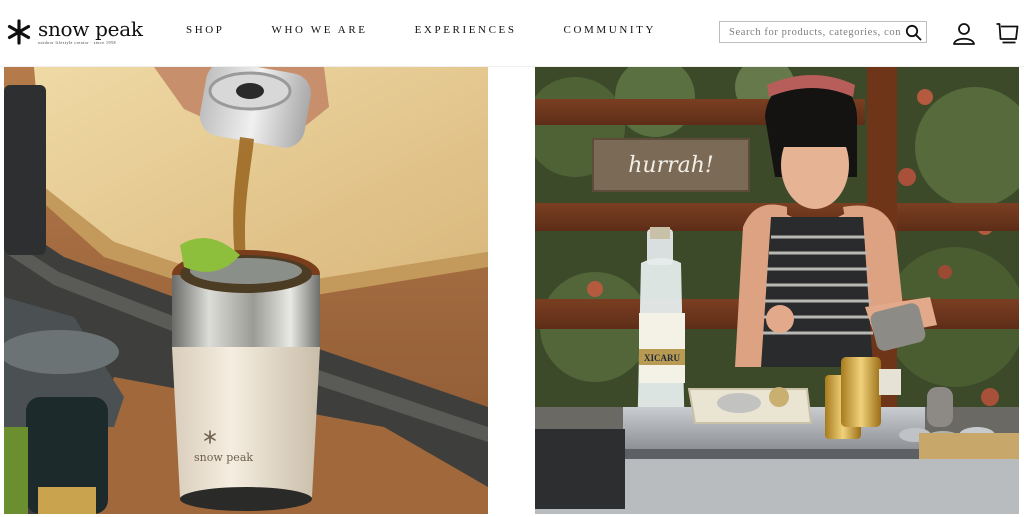  What do you see at coordinates (19, 32) in the screenshot?
I see `snowflake-icon` at bounding box center [19, 32].